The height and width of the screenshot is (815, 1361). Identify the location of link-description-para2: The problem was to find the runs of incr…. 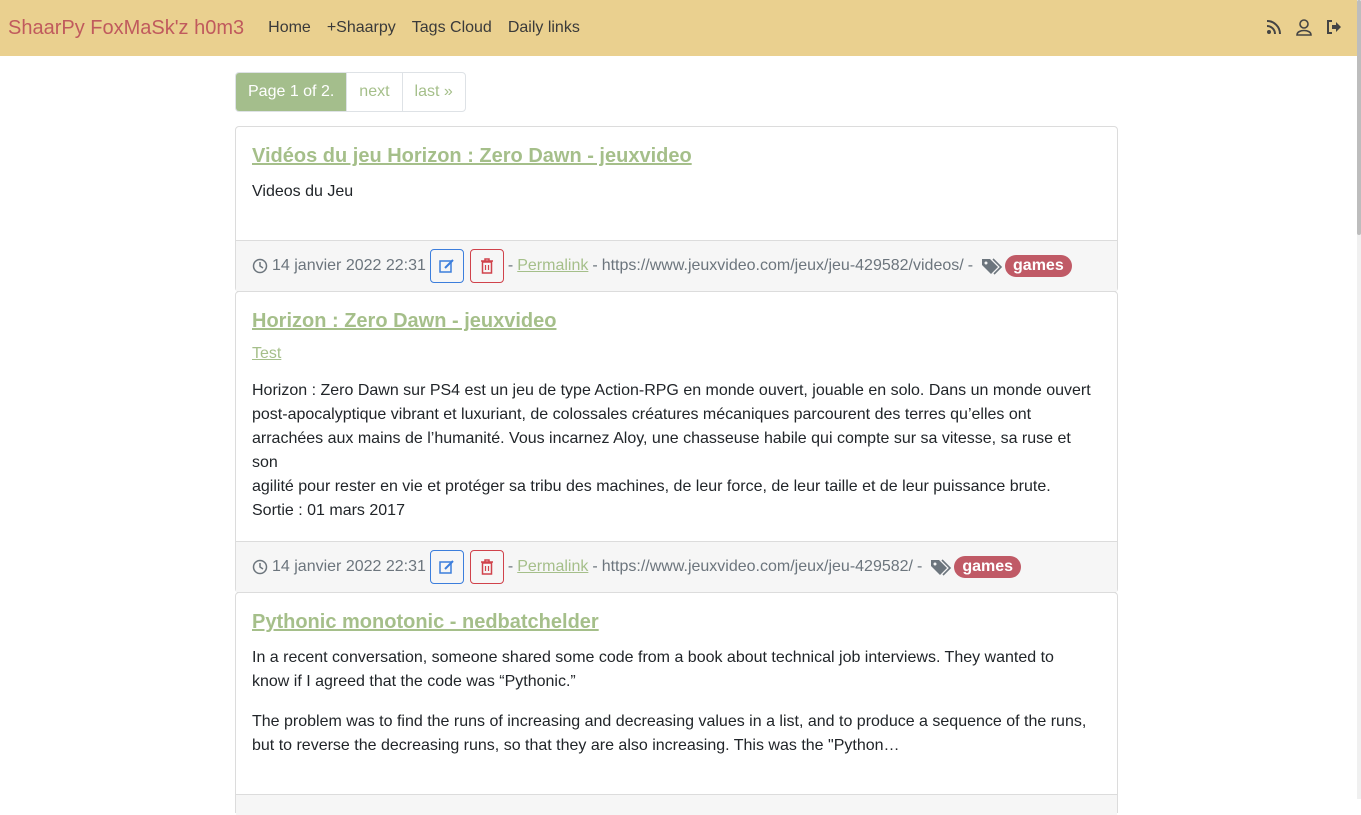
(676, 734).